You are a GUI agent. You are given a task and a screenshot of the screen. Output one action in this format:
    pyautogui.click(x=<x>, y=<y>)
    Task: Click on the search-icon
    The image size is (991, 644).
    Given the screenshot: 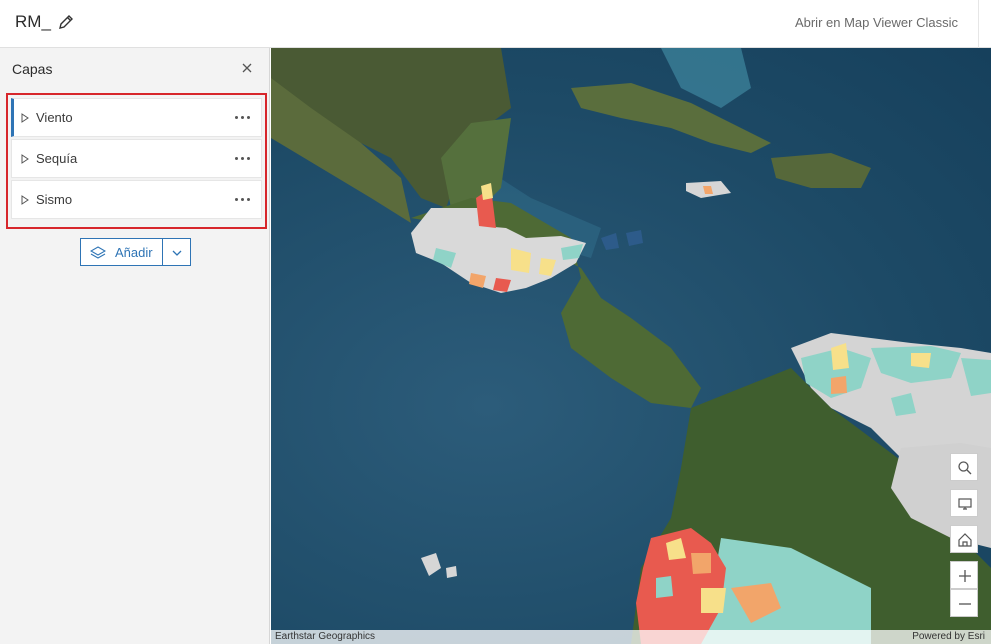 What is the action you would take?
    pyautogui.click(x=965, y=468)
    